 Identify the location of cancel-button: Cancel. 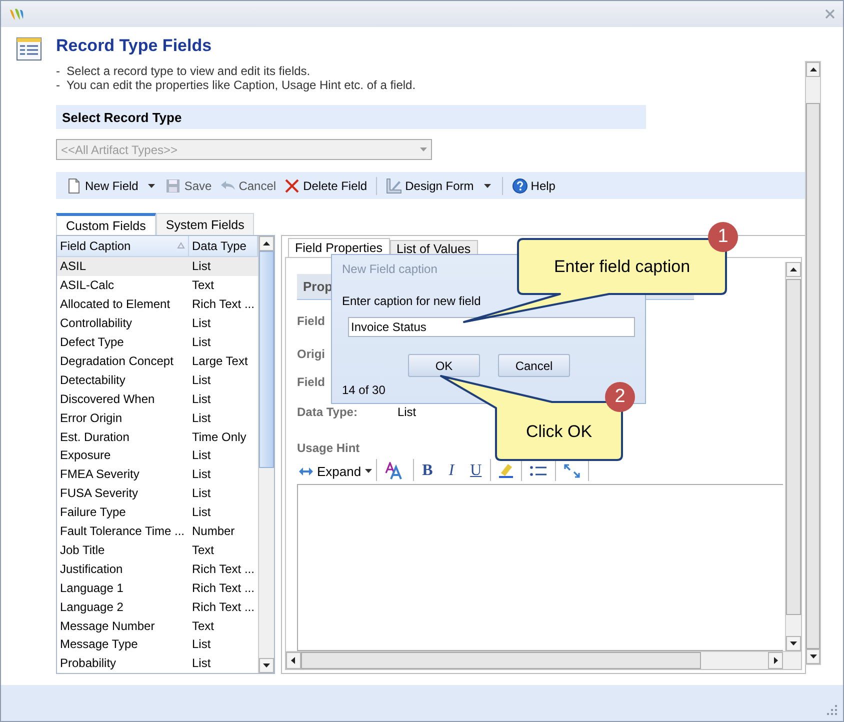
(534, 365).